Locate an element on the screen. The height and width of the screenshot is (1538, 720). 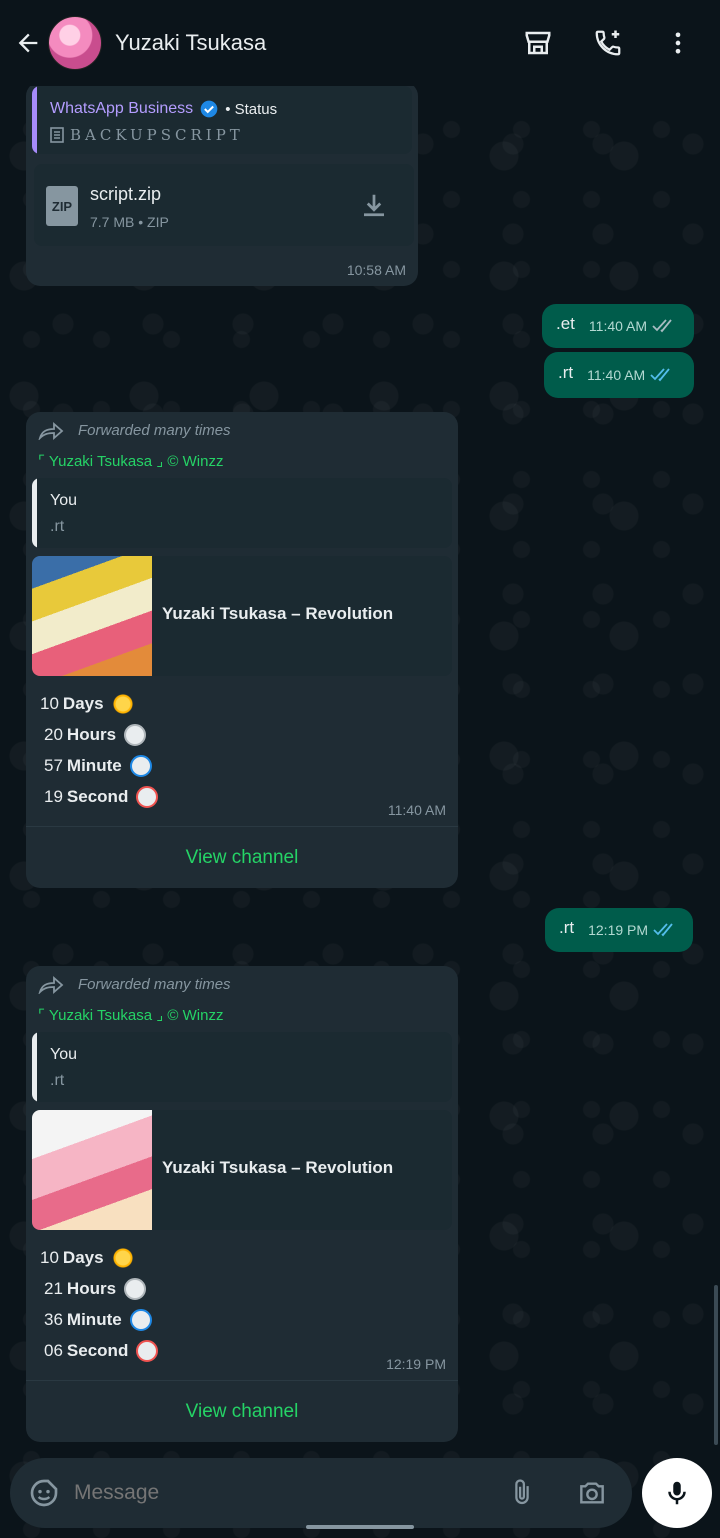
scrollbar-thumb is located at coordinates (716, 1365).